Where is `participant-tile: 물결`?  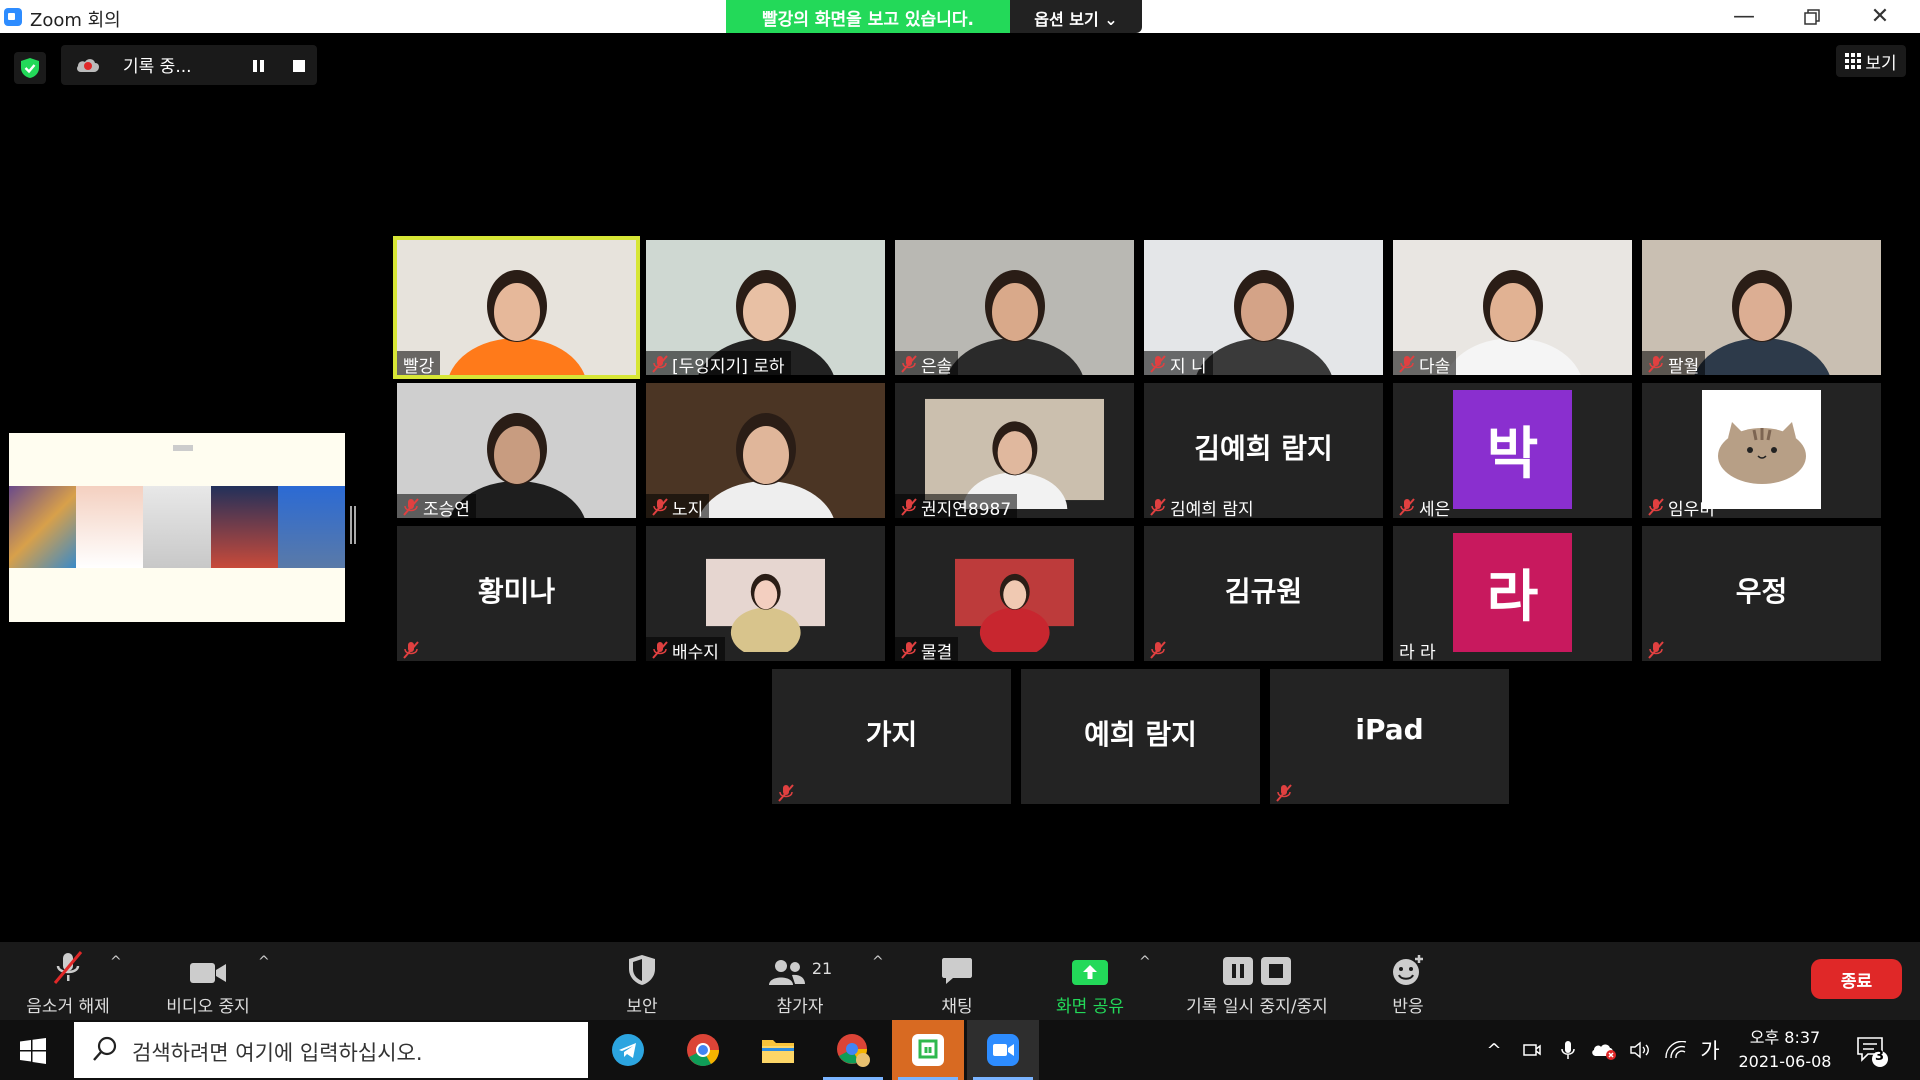 participant-tile: 물결 is located at coordinates (1014, 593).